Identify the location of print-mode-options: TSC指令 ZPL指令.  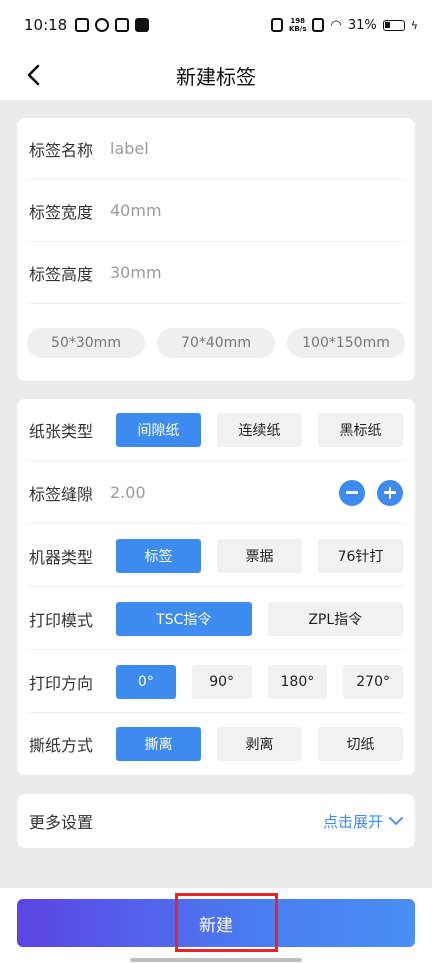
(259, 618).